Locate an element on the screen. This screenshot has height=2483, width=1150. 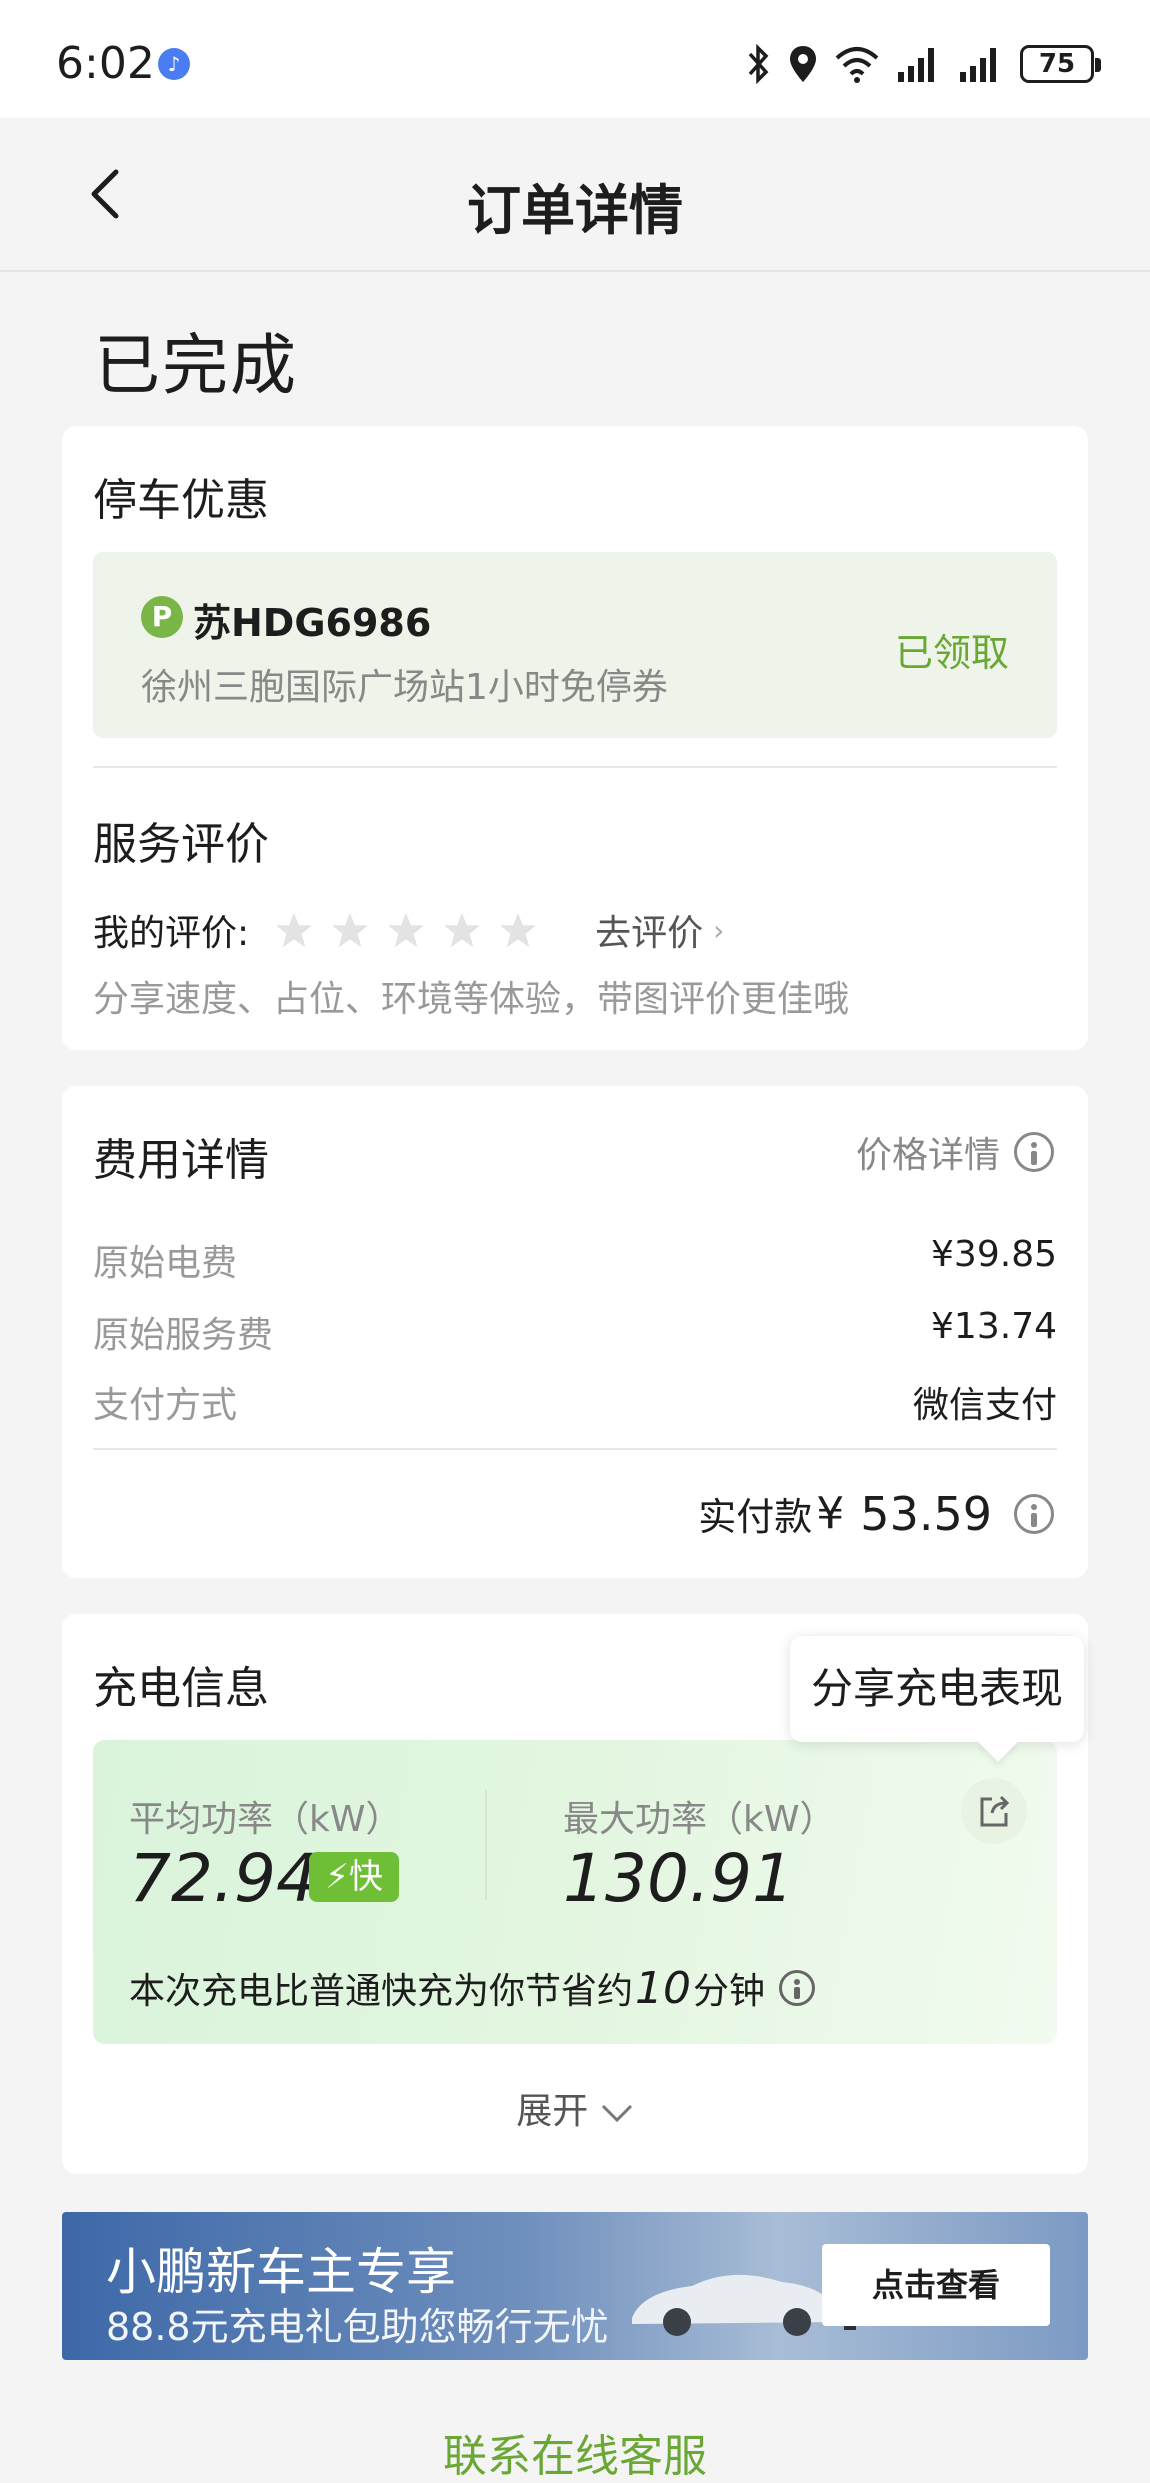
rating-row: 我的评价: 去评价 › is located at coordinates (408, 930).